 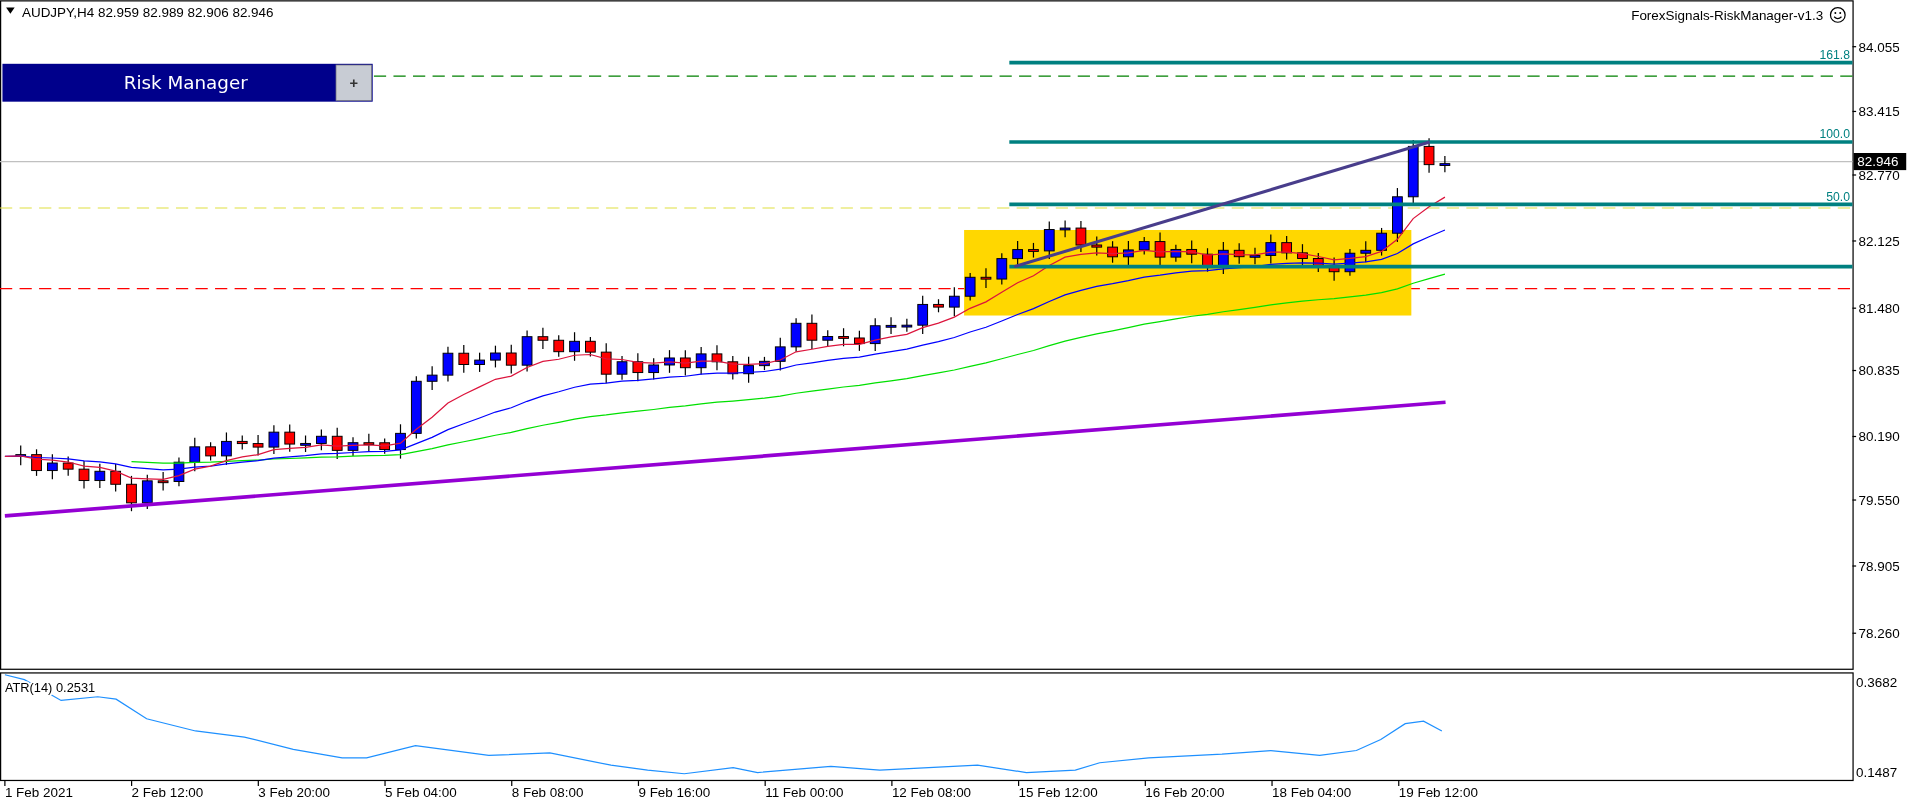 I want to click on price-axis-label: 81.480, so click(x=1879, y=309).